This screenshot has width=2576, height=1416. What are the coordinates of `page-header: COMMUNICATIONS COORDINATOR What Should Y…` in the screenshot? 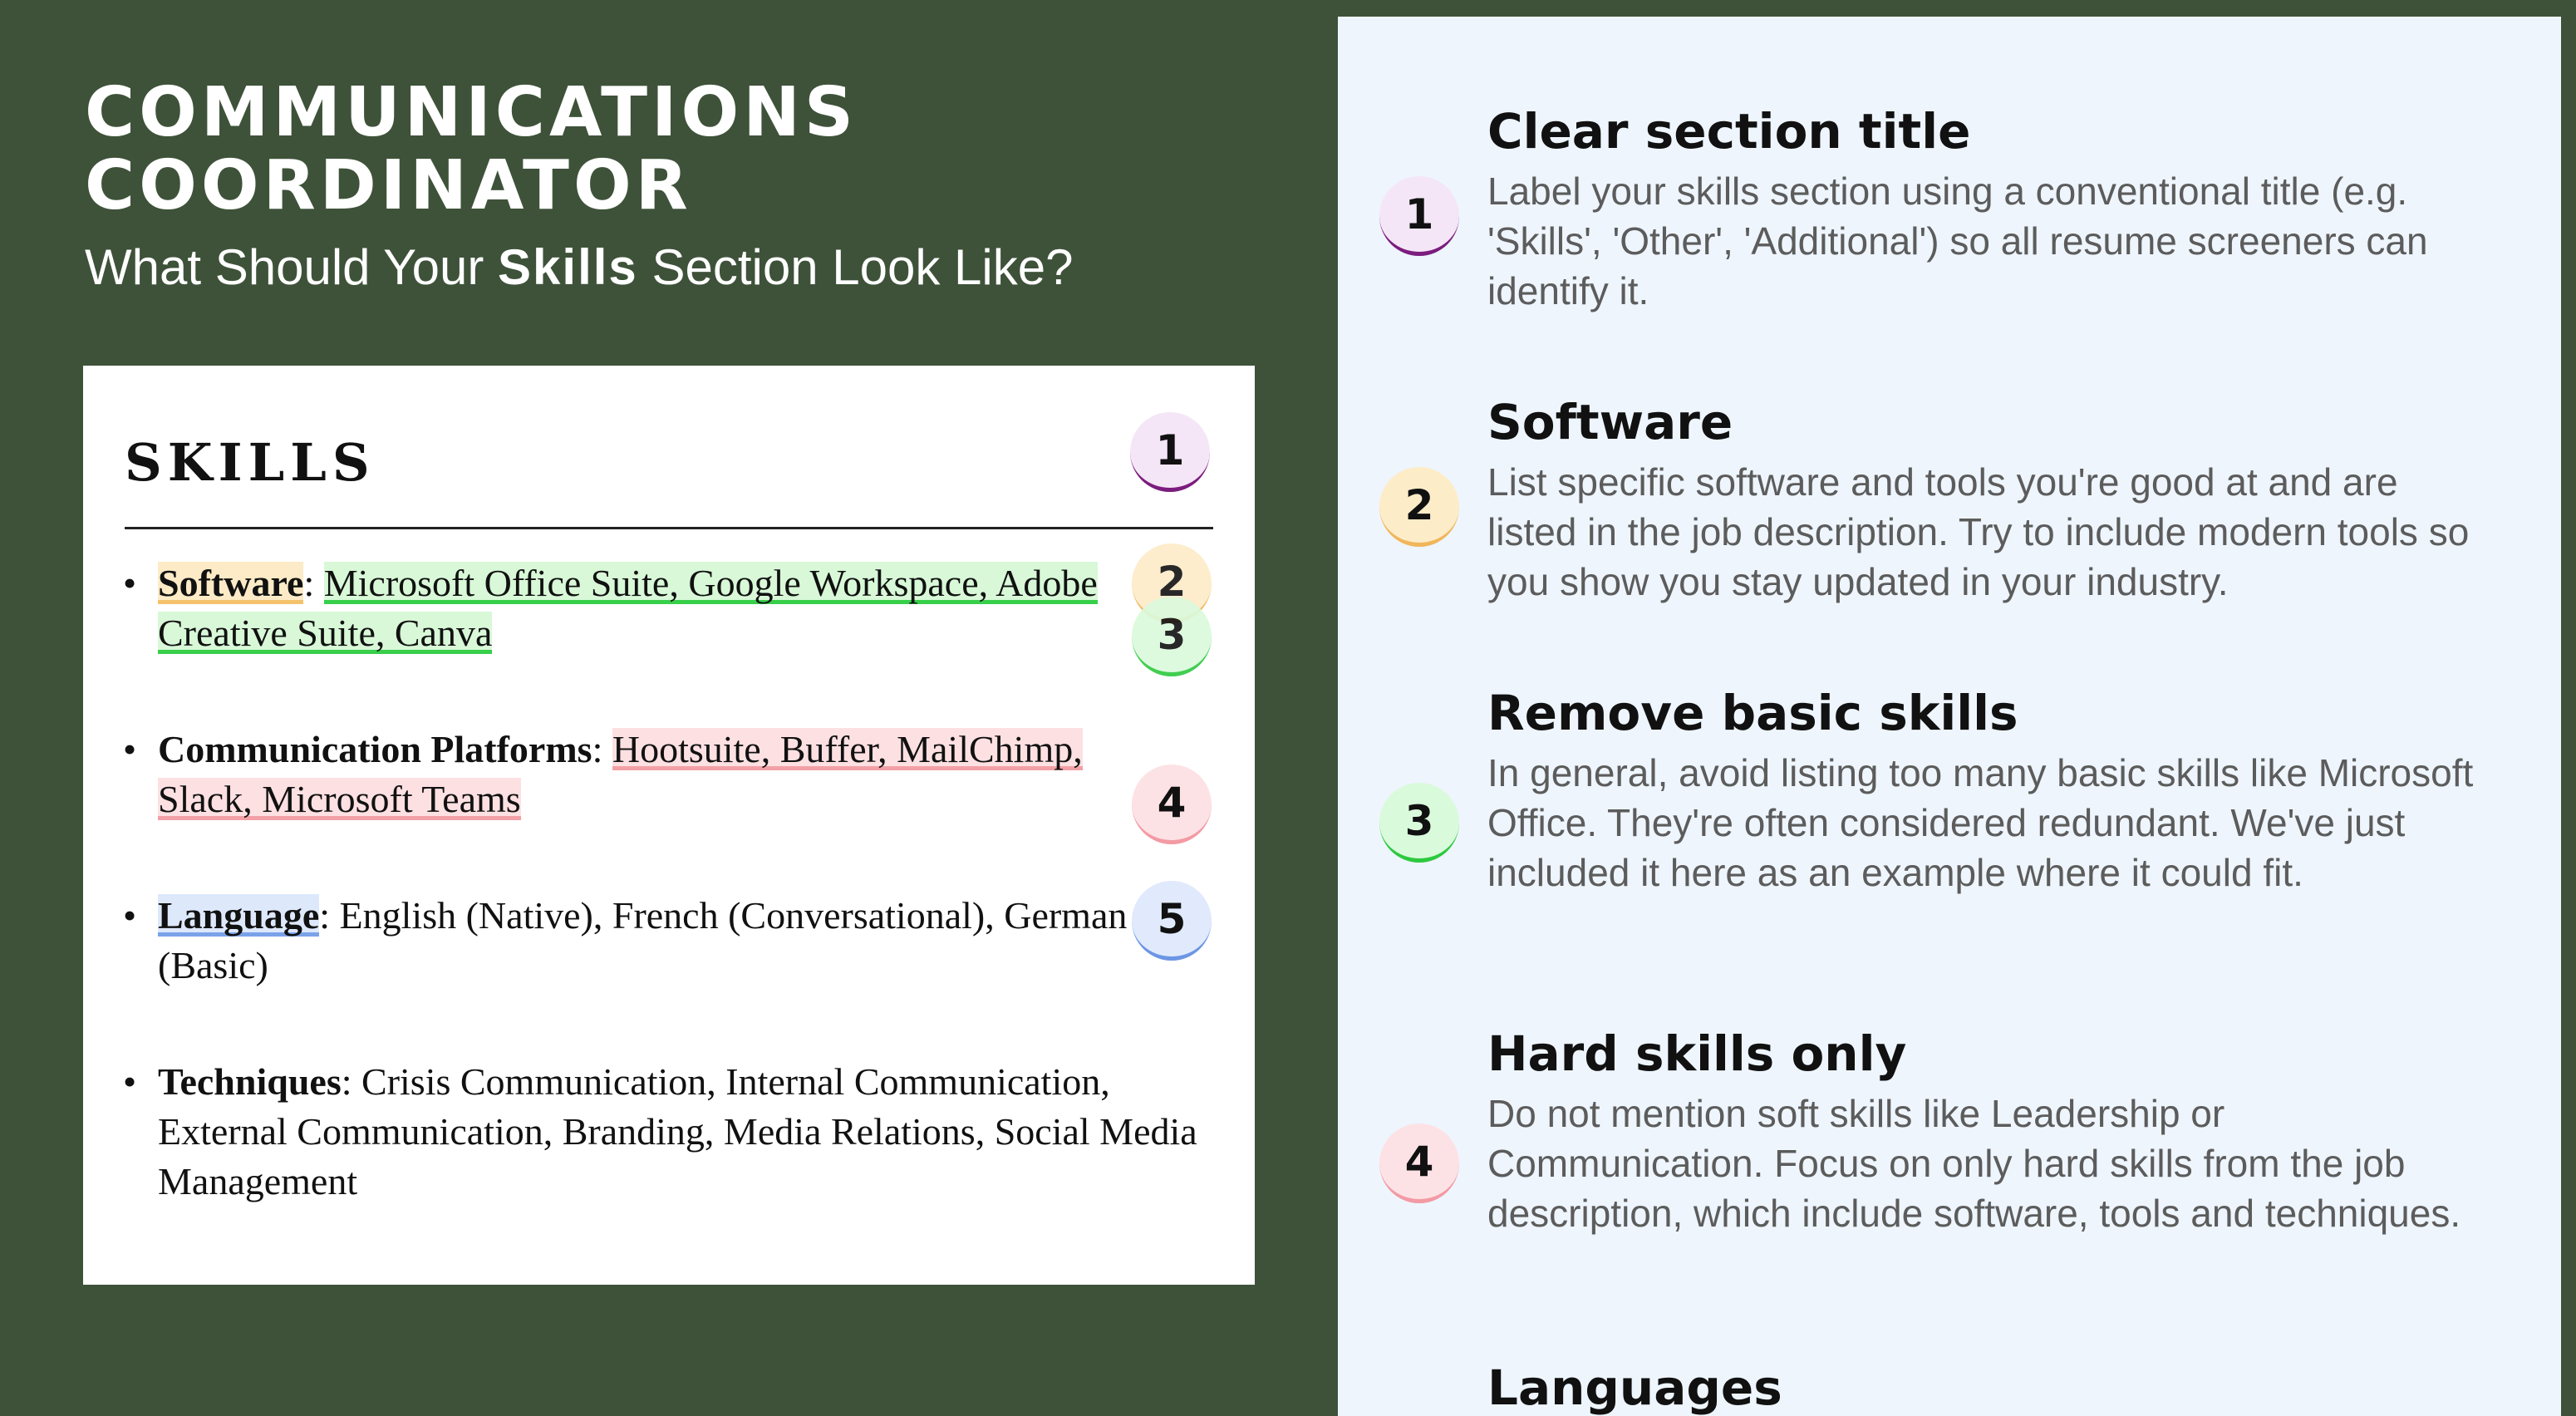 It's located at (666, 186).